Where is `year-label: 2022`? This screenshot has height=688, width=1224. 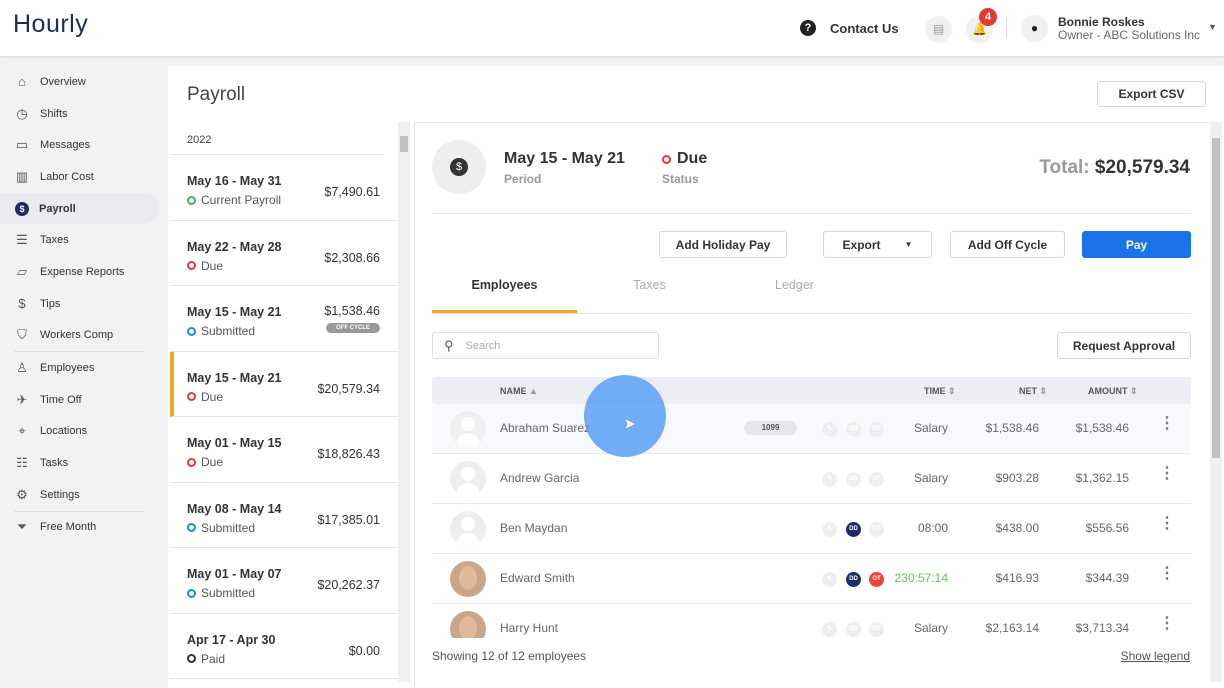
year-label: 2022 is located at coordinates (277, 138).